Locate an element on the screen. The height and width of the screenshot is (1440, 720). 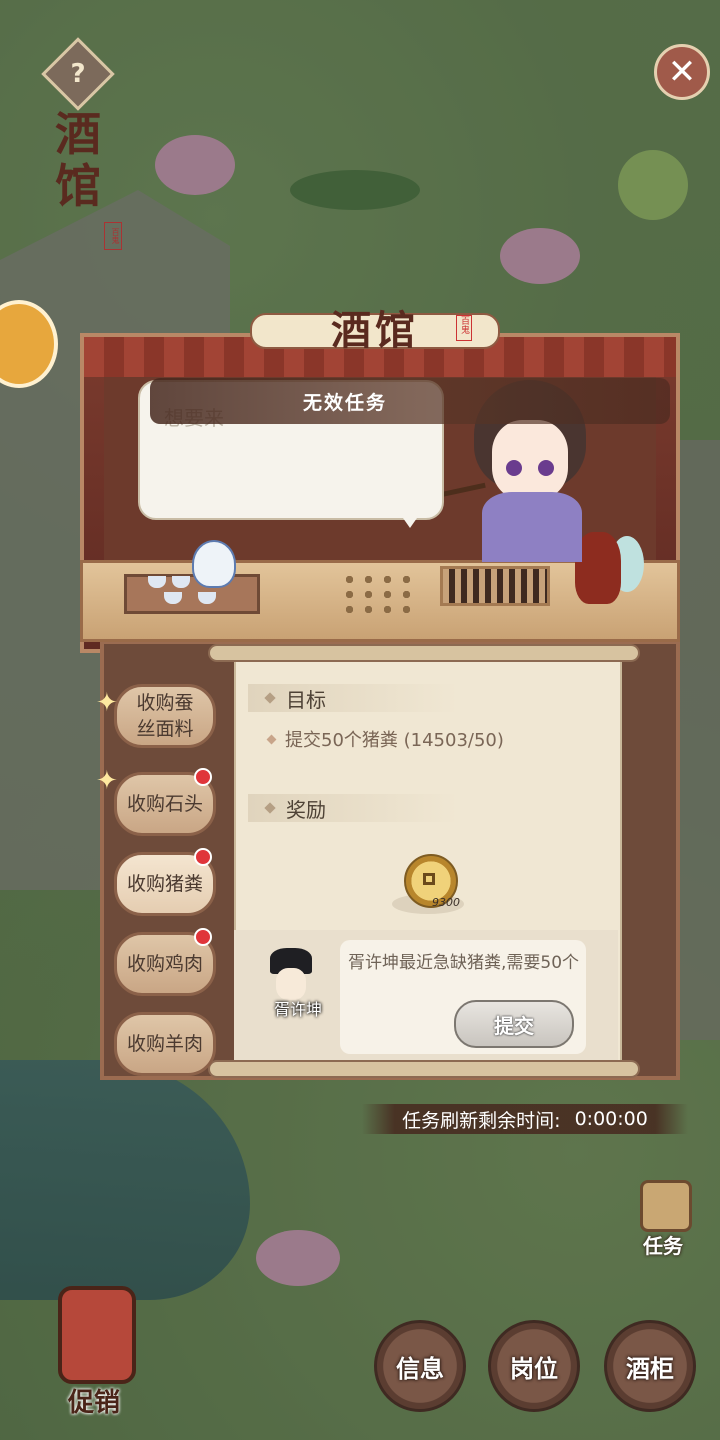
refresh-timer: 任务刷新剩余时间: 0:00:00 is located at coordinates (525, 1119).